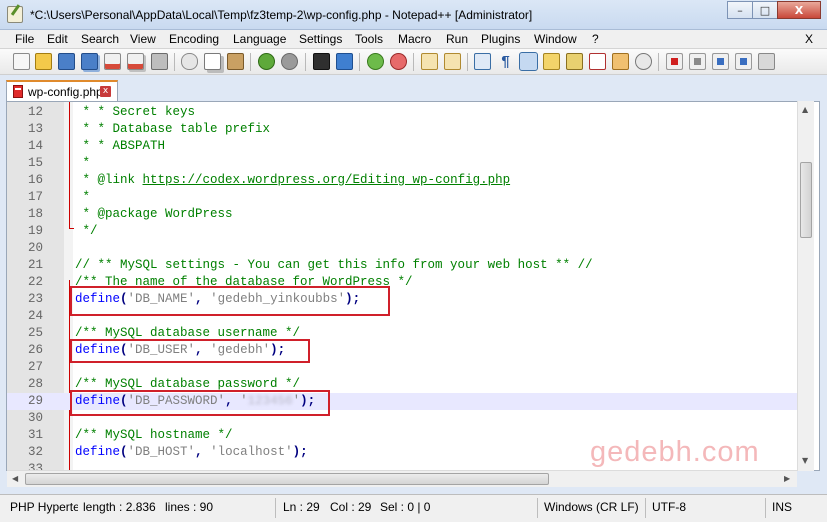 The image size is (827, 522). I want to click on close-window-button: X, so click(799, 10).